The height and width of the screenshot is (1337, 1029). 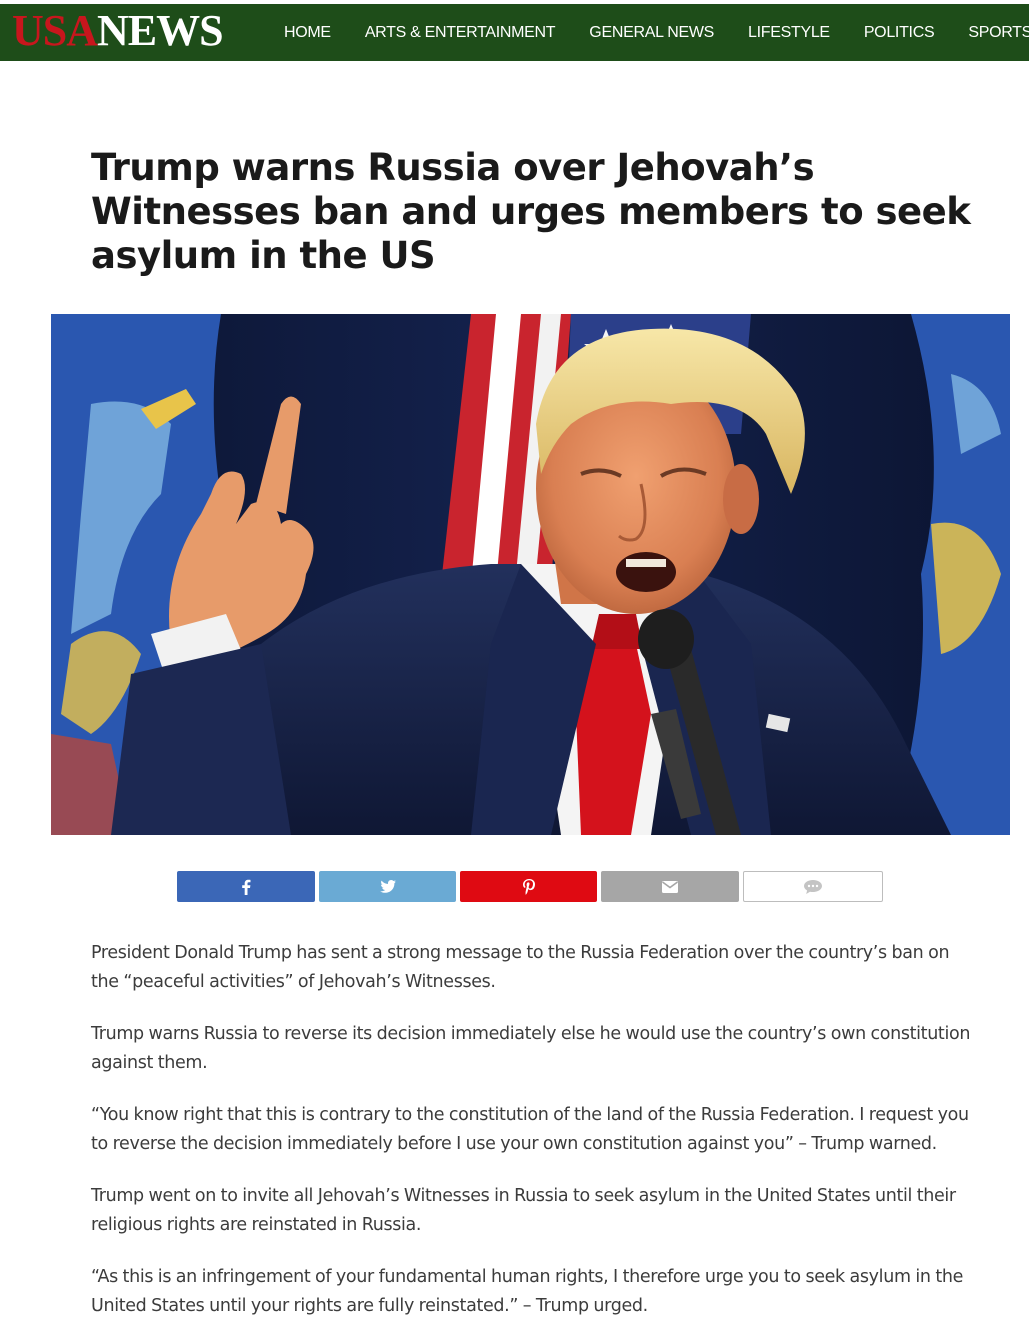 I want to click on share-pinterest-button, so click(x=528, y=886).